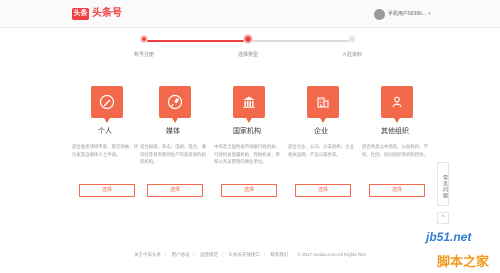 Image resolution: width=500 pixels, height=273 pixels. What do you see at coordinates (395, 131) in the screenshot?
I see `card-title: 其他组织` at bounding box center [395, 131].